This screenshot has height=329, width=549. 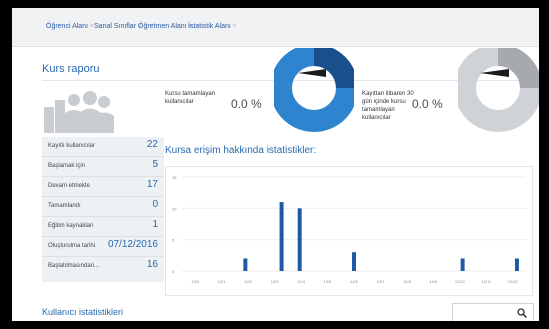 I want to click on stat-value: 5, so click(x=155, y=164).